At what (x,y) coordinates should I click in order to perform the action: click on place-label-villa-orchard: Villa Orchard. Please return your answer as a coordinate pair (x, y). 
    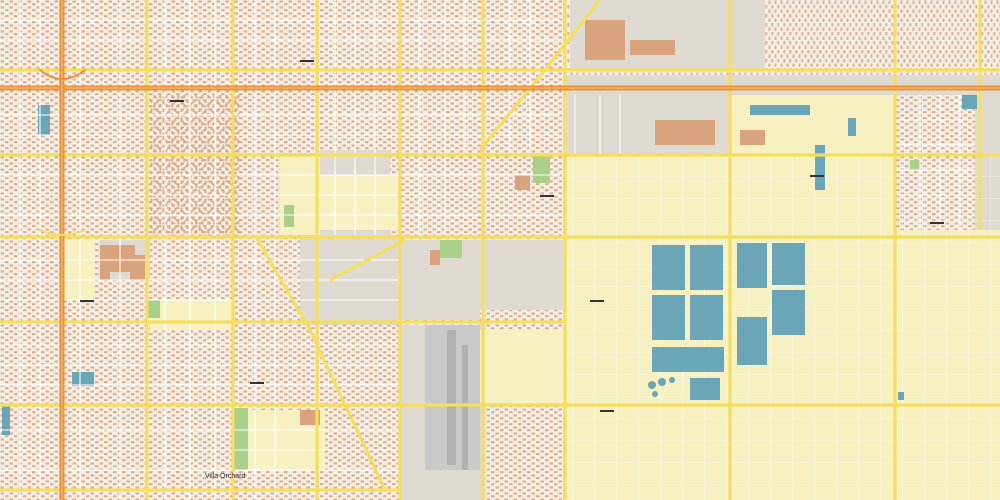
    Looking at the image, I should click on (225, 476).